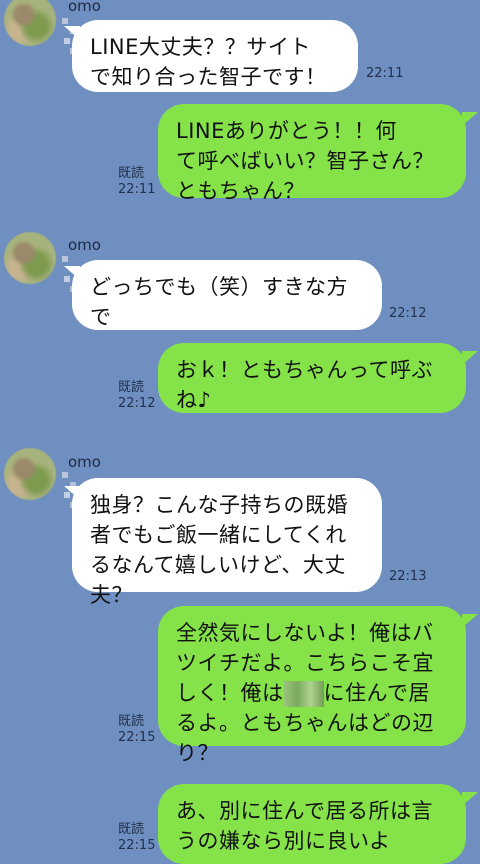  I want to click on message-line: 全然気にしないよ！俺はバ, so click(305, 633).